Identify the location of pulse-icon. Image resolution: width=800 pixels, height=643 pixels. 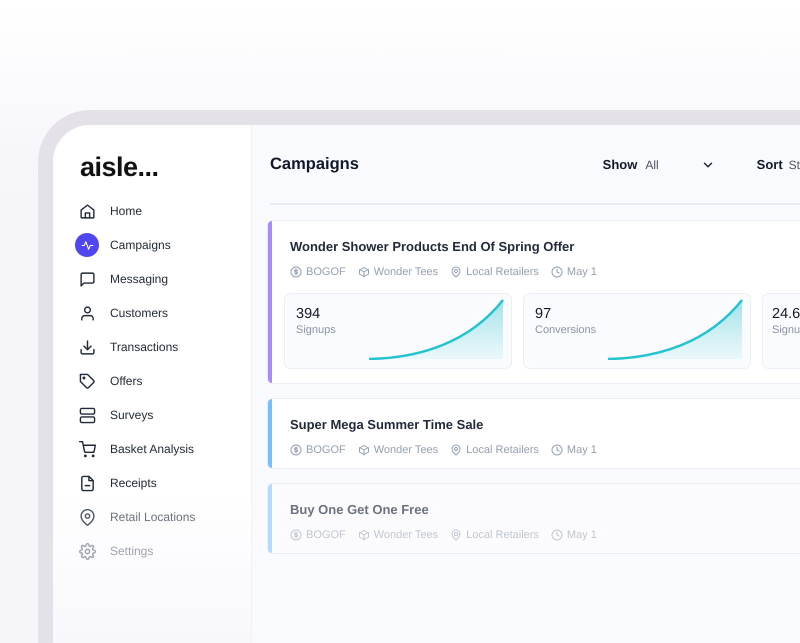
(87, 245).